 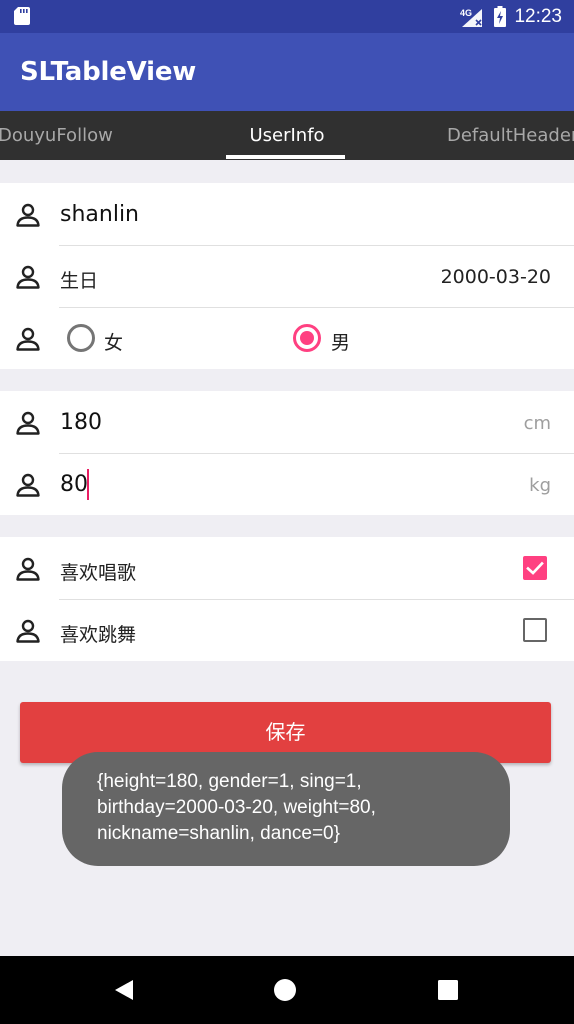 What do you see at coordinates (113, 341) in the screenshot?
I see `gender-female-label: 女` at bounding box center [113, 341].